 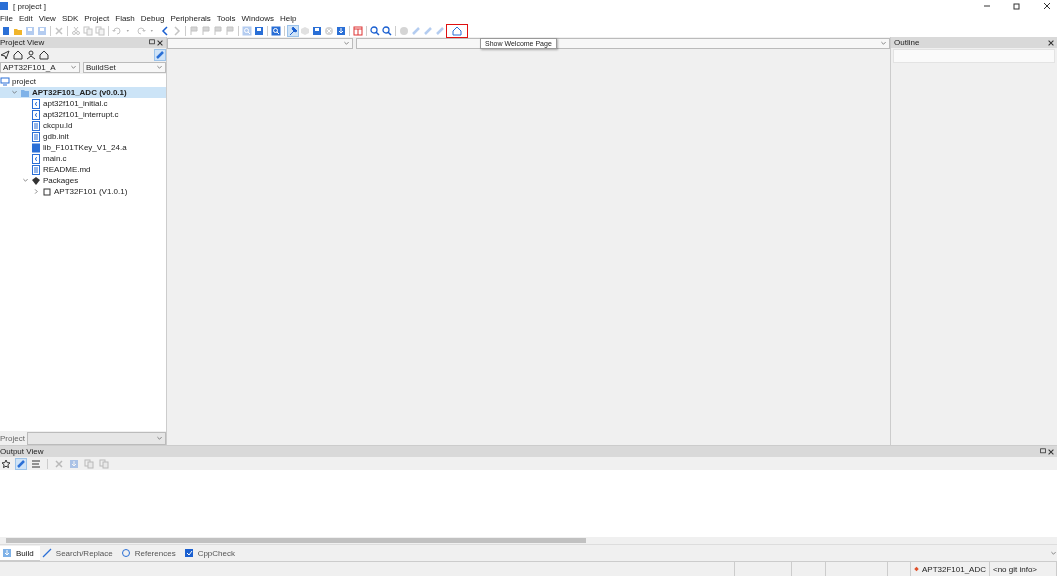 What do you see at coordinates (5, 54) in the screenshot?
I see `send-icon` at bounding box center [5, 54].